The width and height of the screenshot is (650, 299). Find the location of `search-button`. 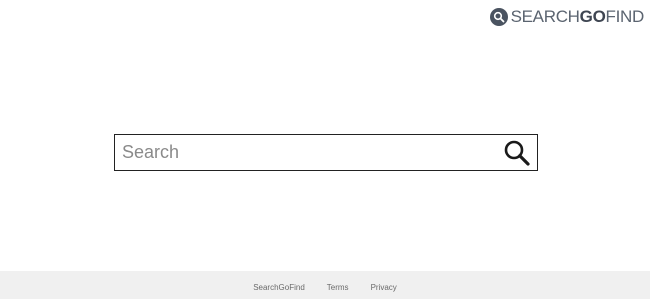

search-button is located at coordinates (517, 152).